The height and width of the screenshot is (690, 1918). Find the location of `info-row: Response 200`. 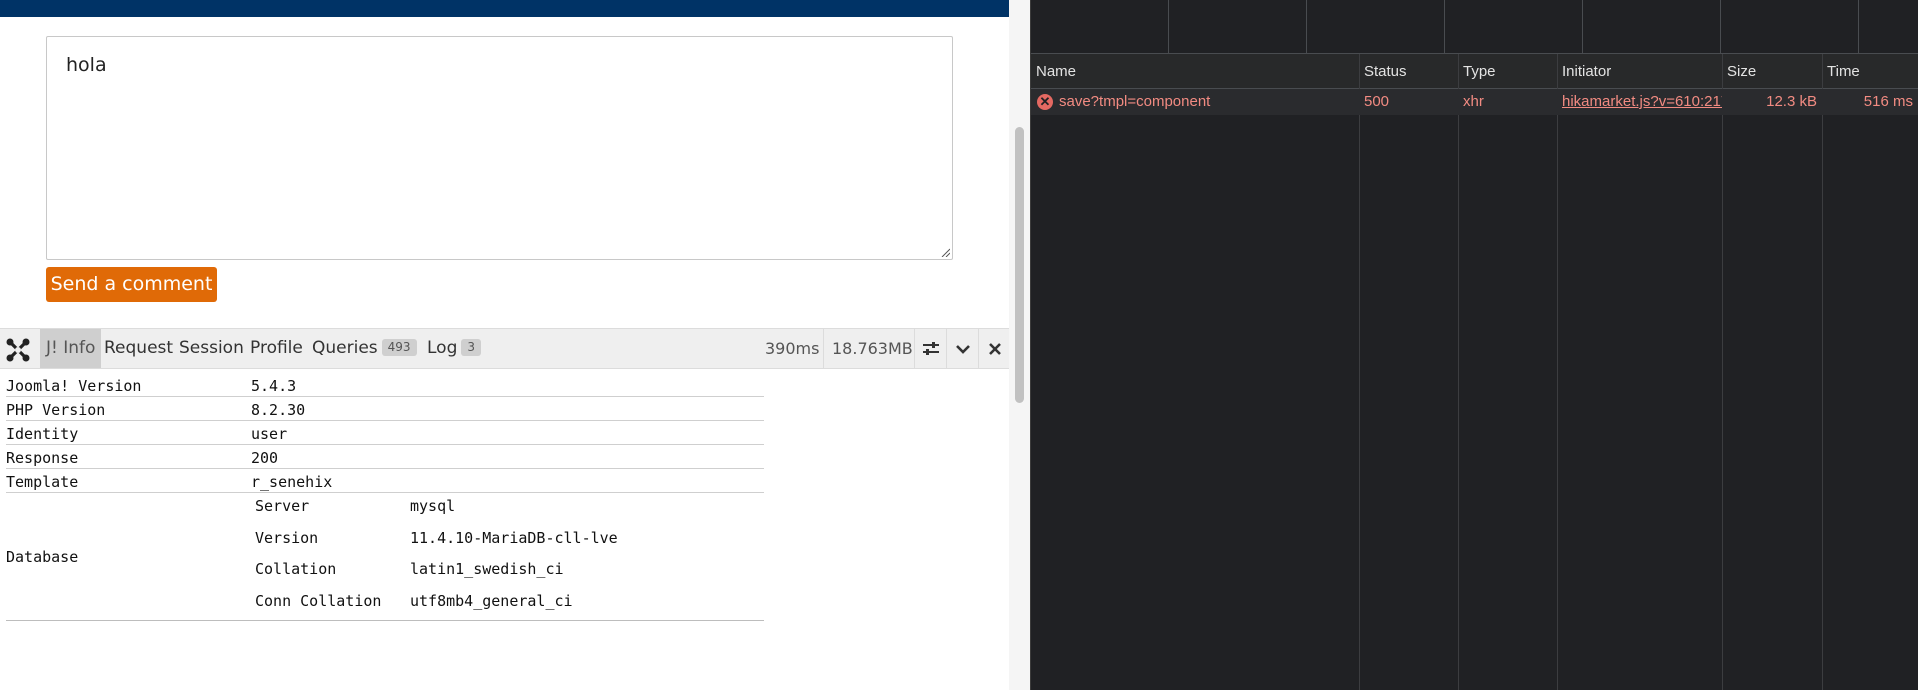

info-row: Response 200 is located at coordinates (385, 457).